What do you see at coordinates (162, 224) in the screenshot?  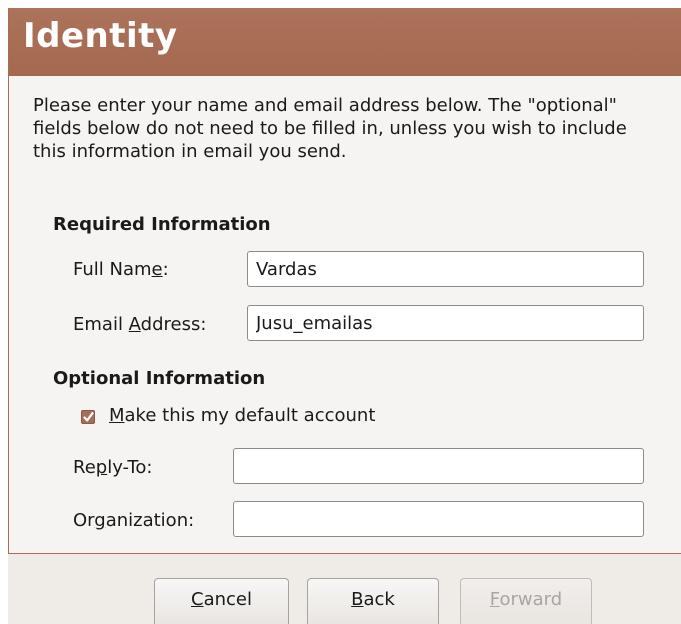 I see `required-section-title: Required Information` at bounding box center [162, 224].